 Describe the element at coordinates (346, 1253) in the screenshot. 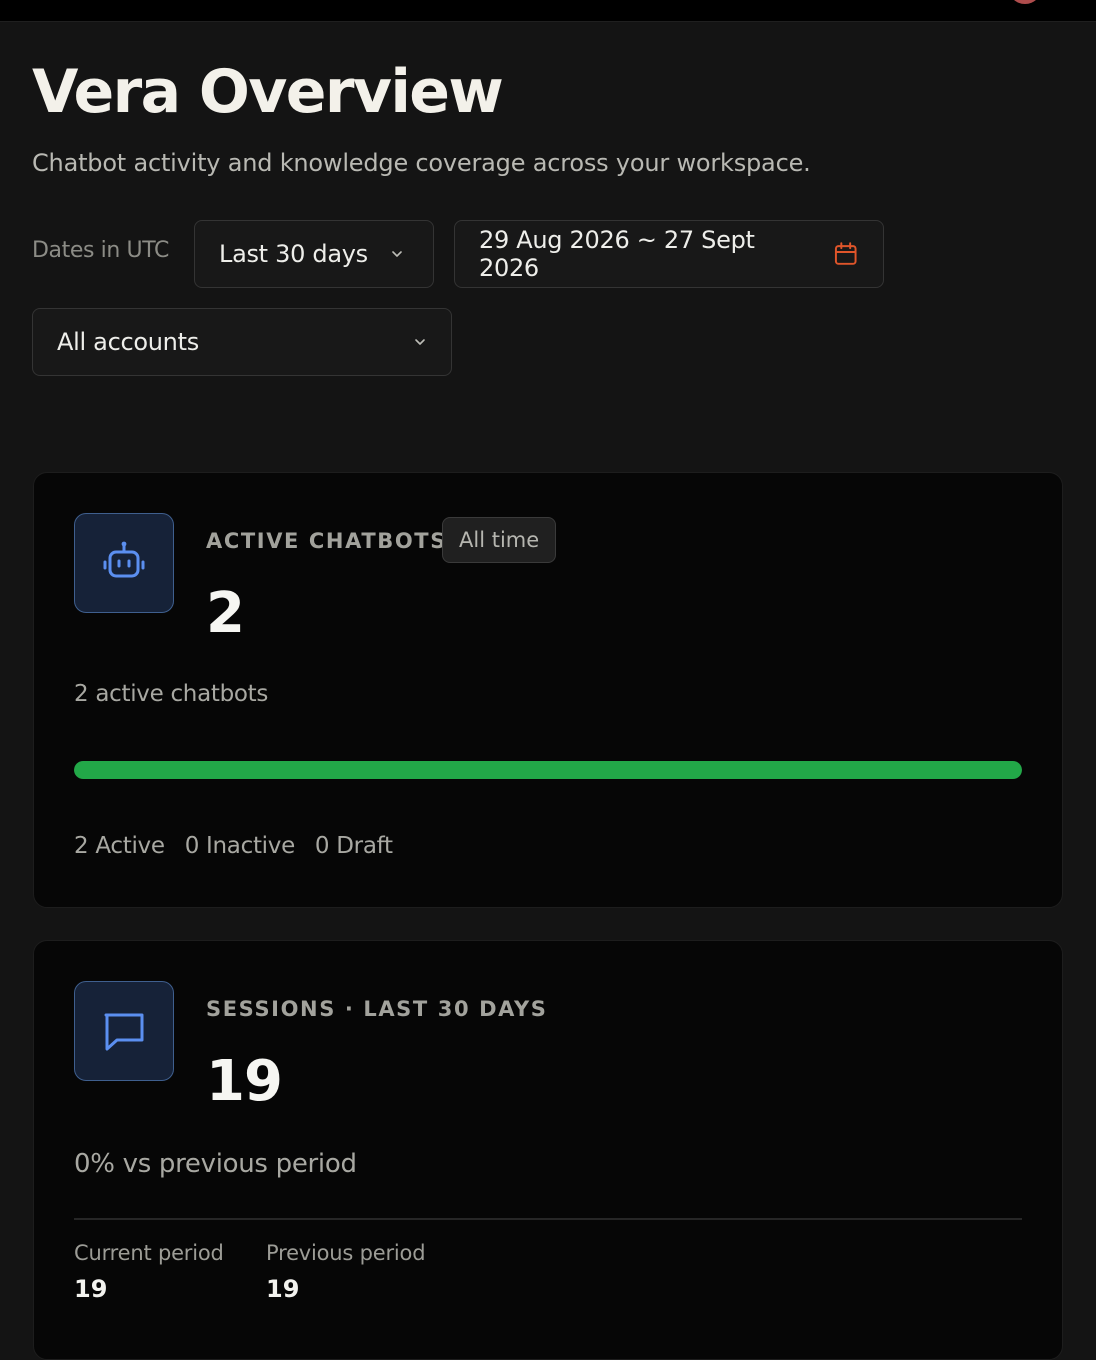

I see `previous-period-label: Previous period` at that location.